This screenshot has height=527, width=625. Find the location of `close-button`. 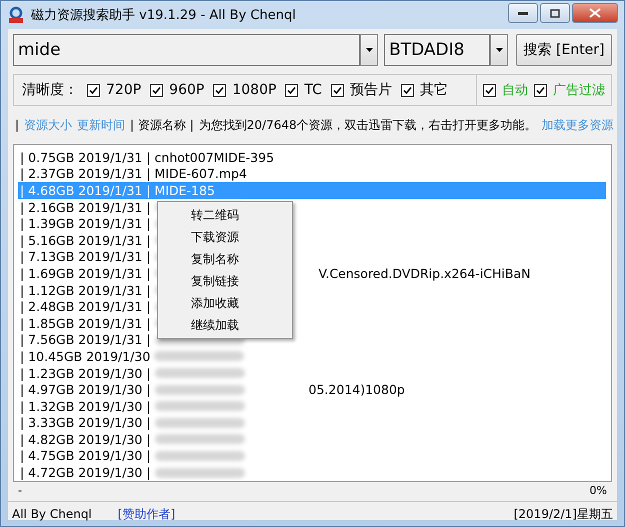

close-button is located at coordinates (595, 13).